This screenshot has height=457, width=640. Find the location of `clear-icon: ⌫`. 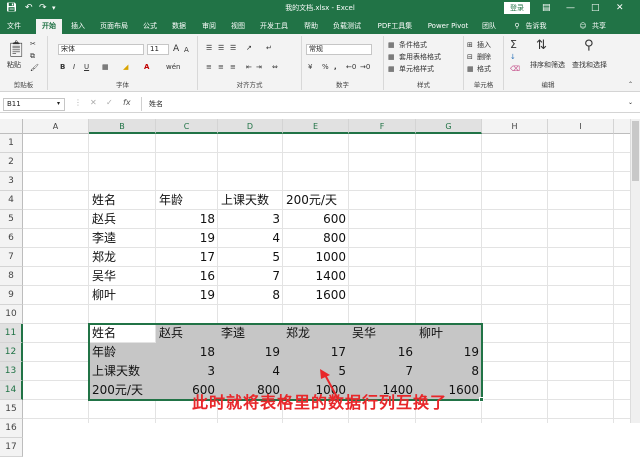

clear-icon: ⌫ is located at coordinates (515, 69).